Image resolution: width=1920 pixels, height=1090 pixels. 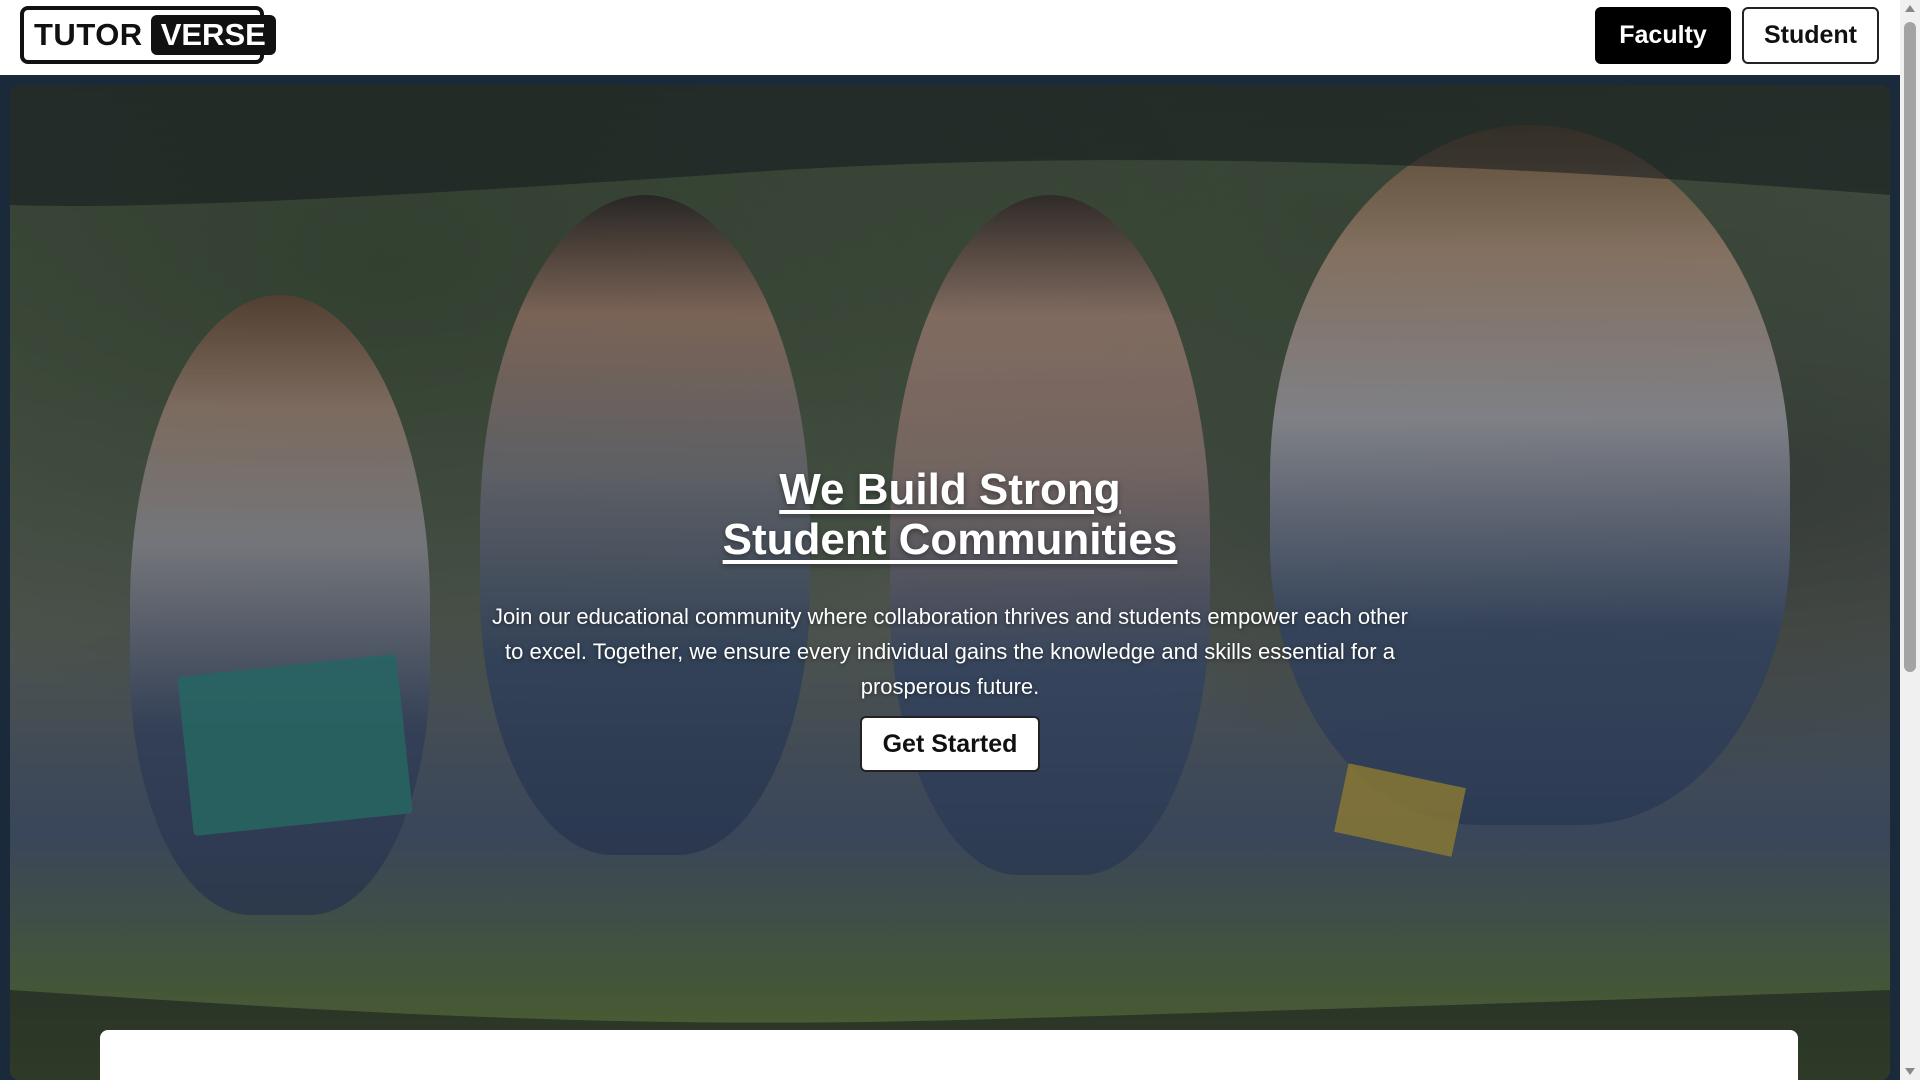 I want to click on faculty-button: Faculty, so click(x=1663, y=35).